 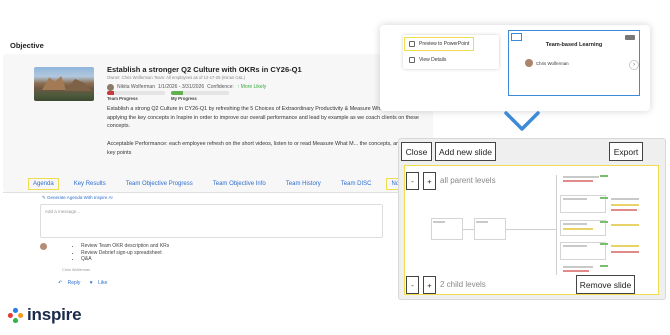 I want to click on card-title: Team-based Learning, so click(x=574, y=45).